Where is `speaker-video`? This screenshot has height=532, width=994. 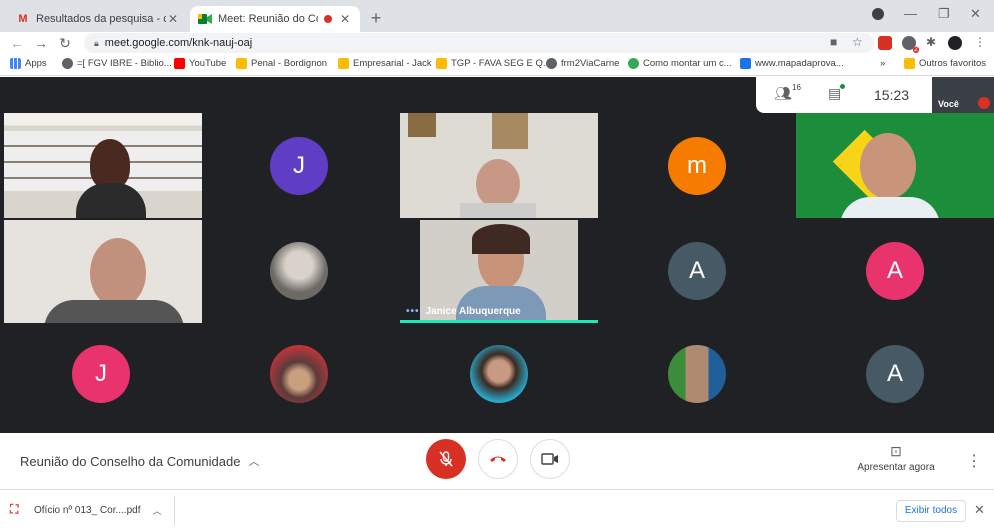
speaker-video is located at coordinates (499, 271).